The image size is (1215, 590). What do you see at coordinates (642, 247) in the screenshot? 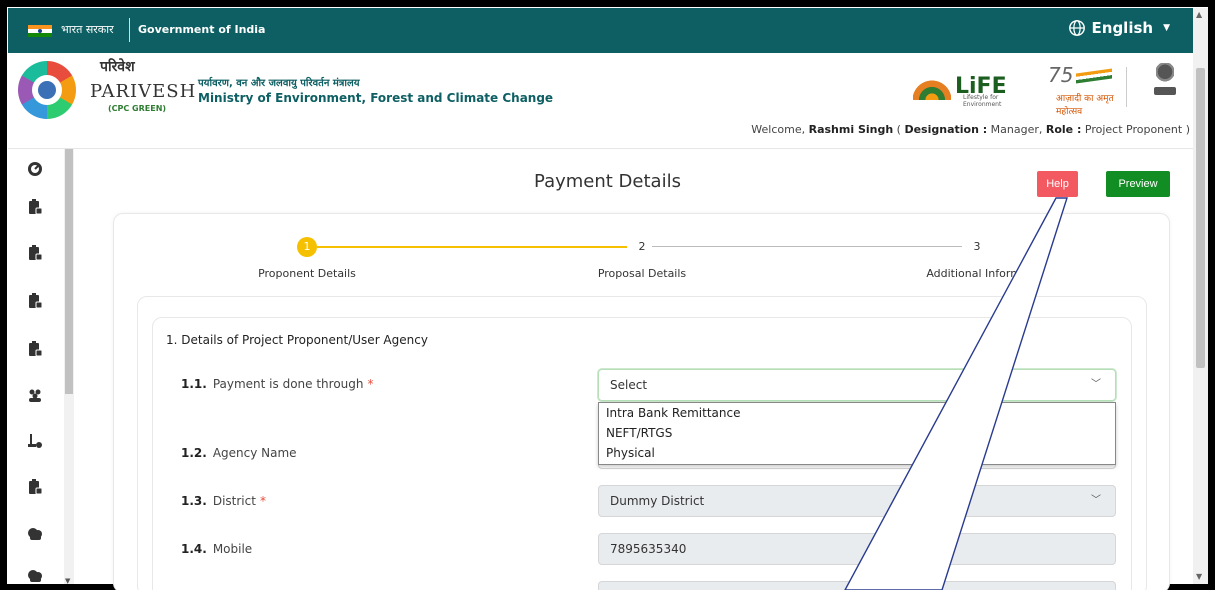
I see `step-2: 2` at bounding box center [642, 247].